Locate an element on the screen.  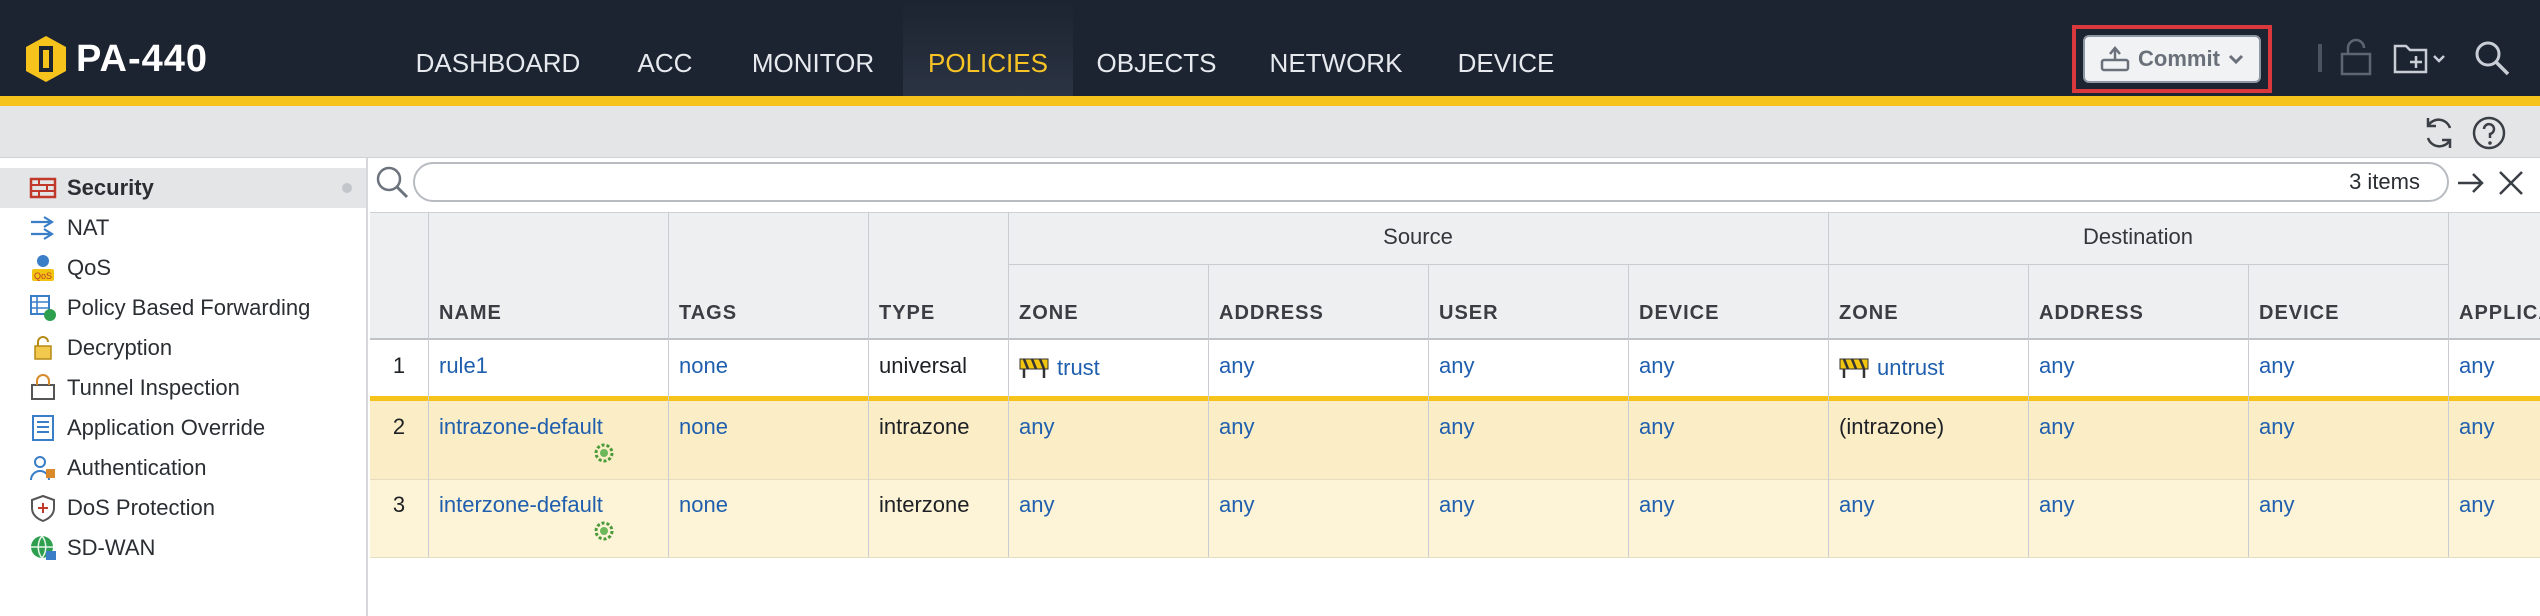
col-header-source-address: ADDRESS is located at coordinates (1271, 313).